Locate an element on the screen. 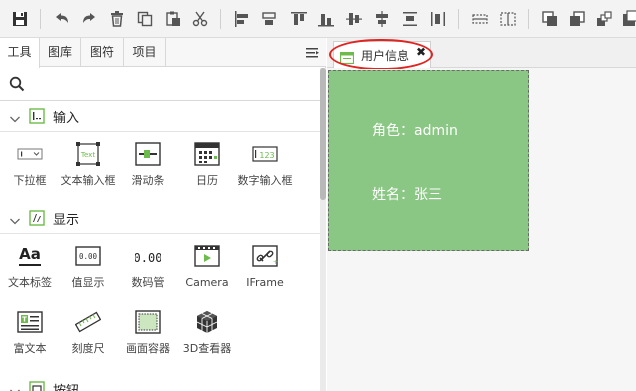 The height and width of the screenshot is (391, 636). svg-text: T is located at coordinates (24, 320).